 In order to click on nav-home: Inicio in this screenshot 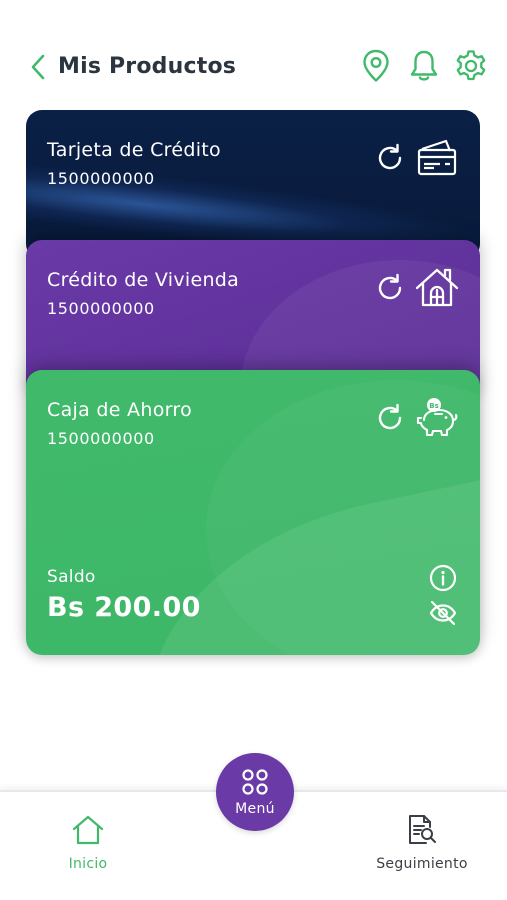, I will do `click(88, 847)`.